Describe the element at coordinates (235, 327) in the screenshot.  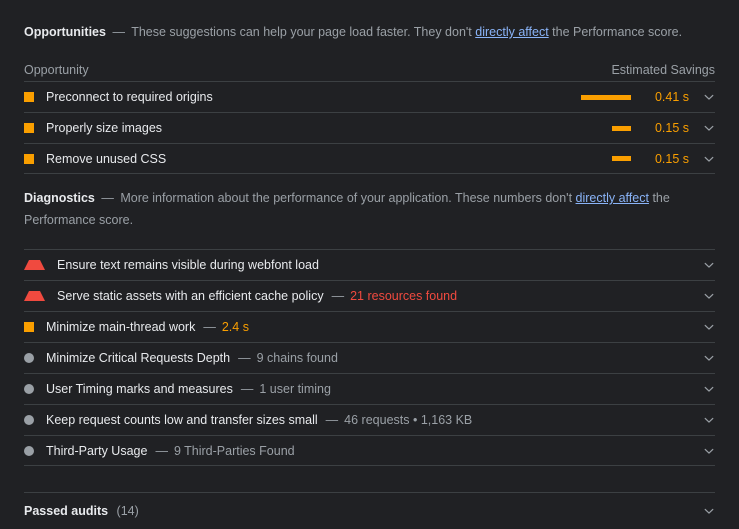
I see `diagnostic-value: 2.4 s` at that location.